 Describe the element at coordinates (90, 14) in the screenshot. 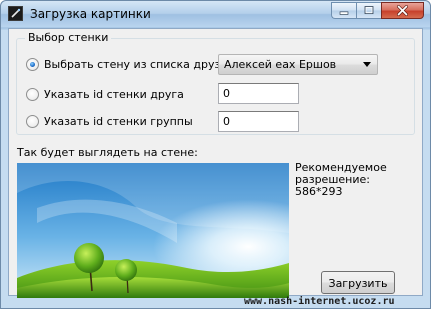

I see `window-title: Загрузка картинки` at that location.